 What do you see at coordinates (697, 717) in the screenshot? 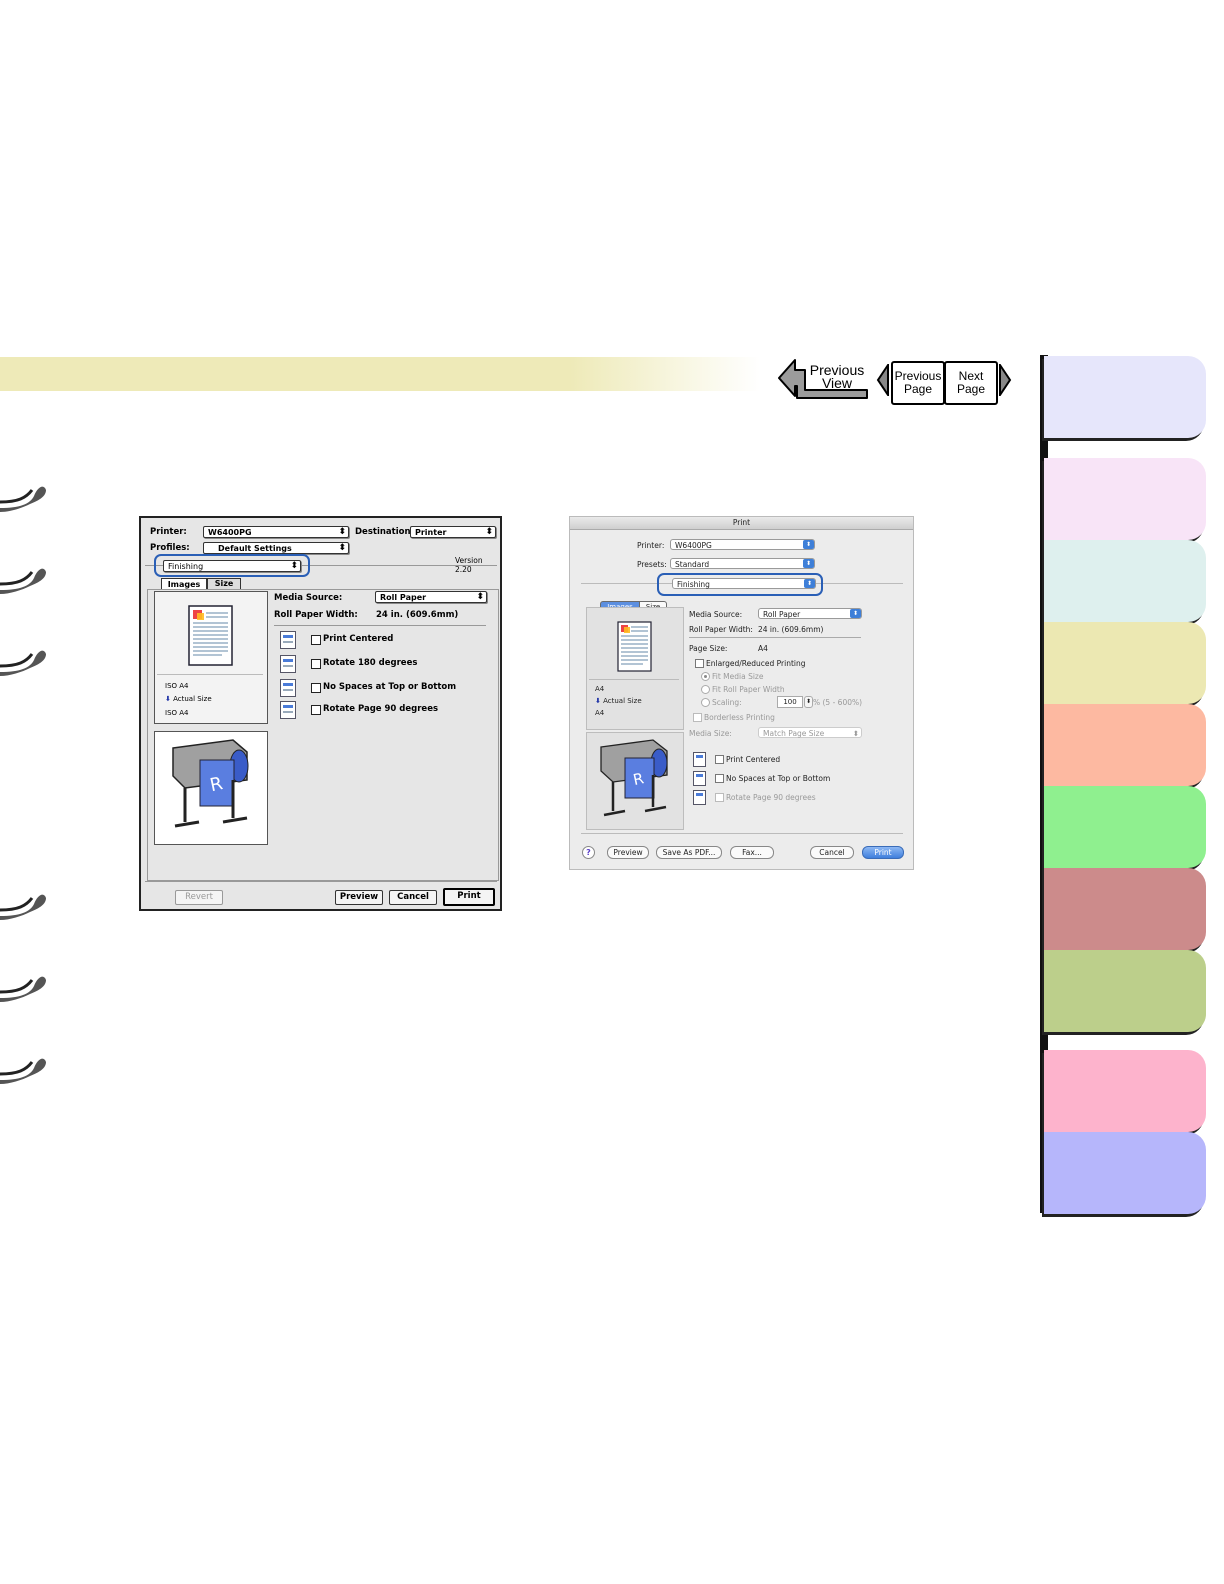
I see `borderless-checkbox` at bounding box center [697, 717].